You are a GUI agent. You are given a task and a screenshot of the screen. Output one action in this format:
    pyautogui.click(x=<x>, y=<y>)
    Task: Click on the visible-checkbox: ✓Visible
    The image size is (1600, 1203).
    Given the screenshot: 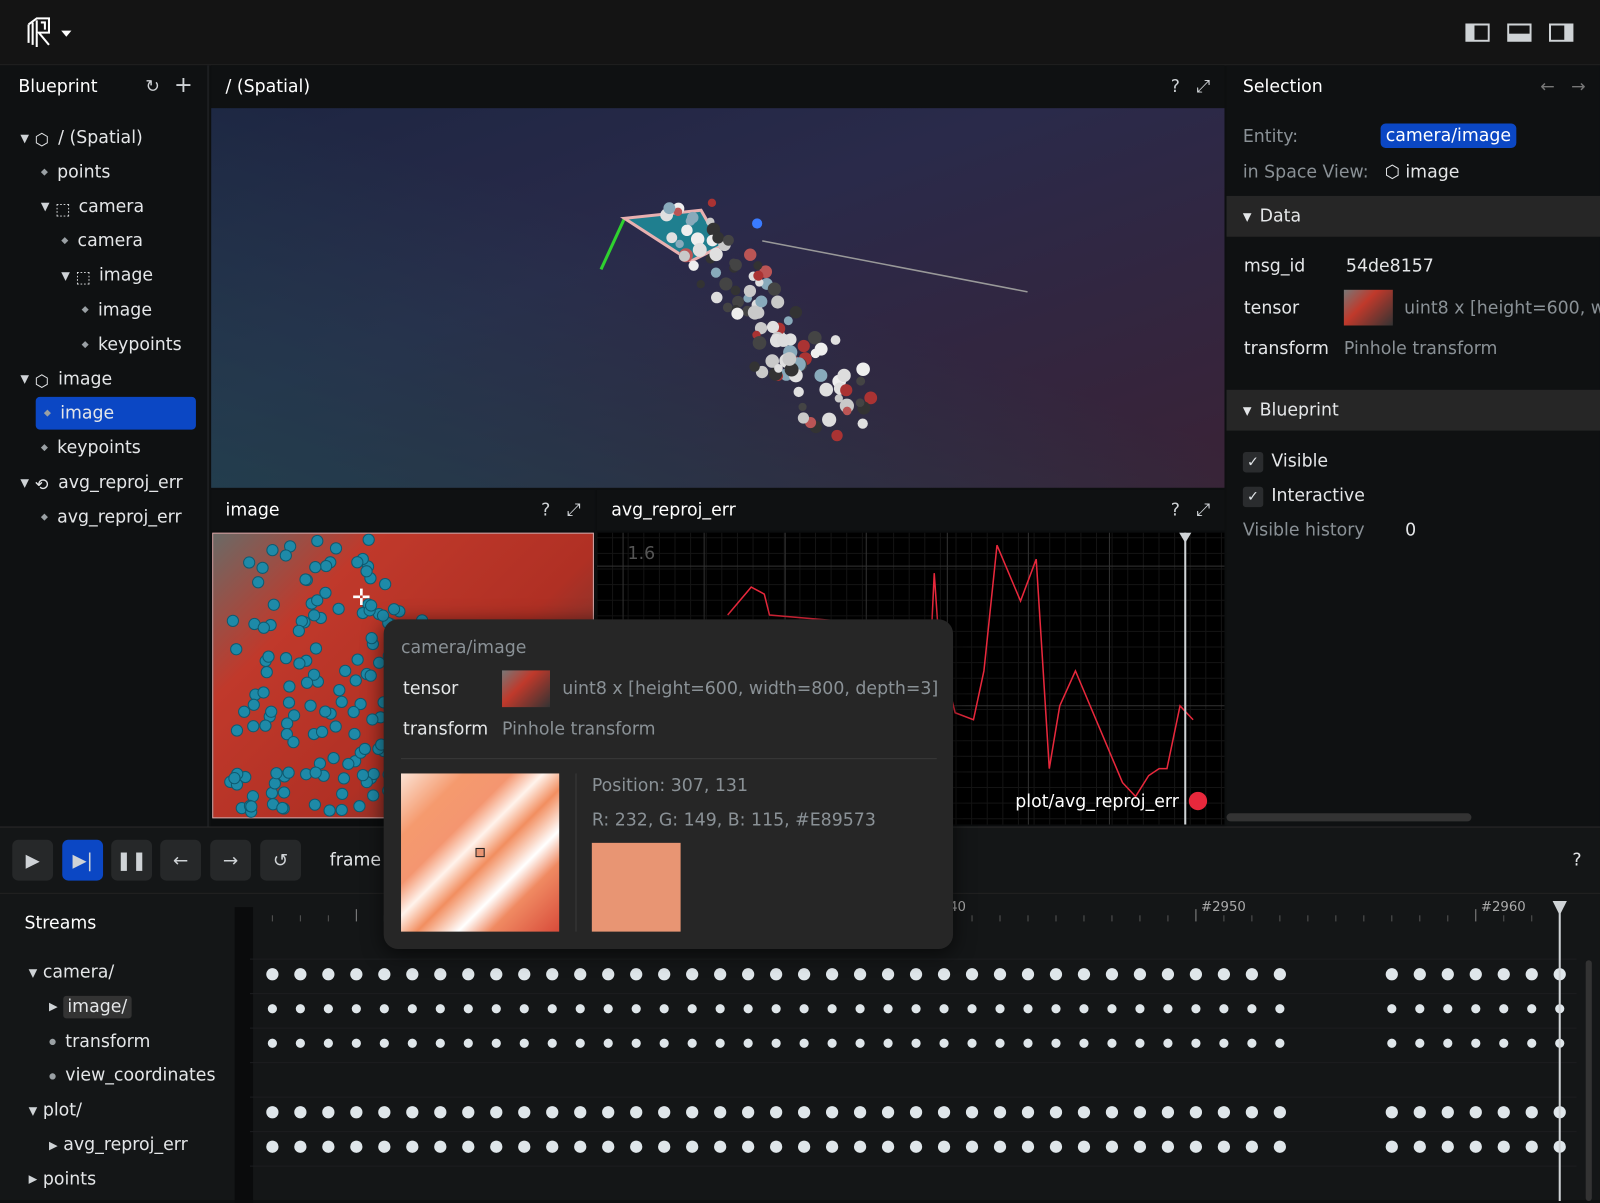 What is the action you would take?
    pyautogui.click(x=1285, y=461)
    